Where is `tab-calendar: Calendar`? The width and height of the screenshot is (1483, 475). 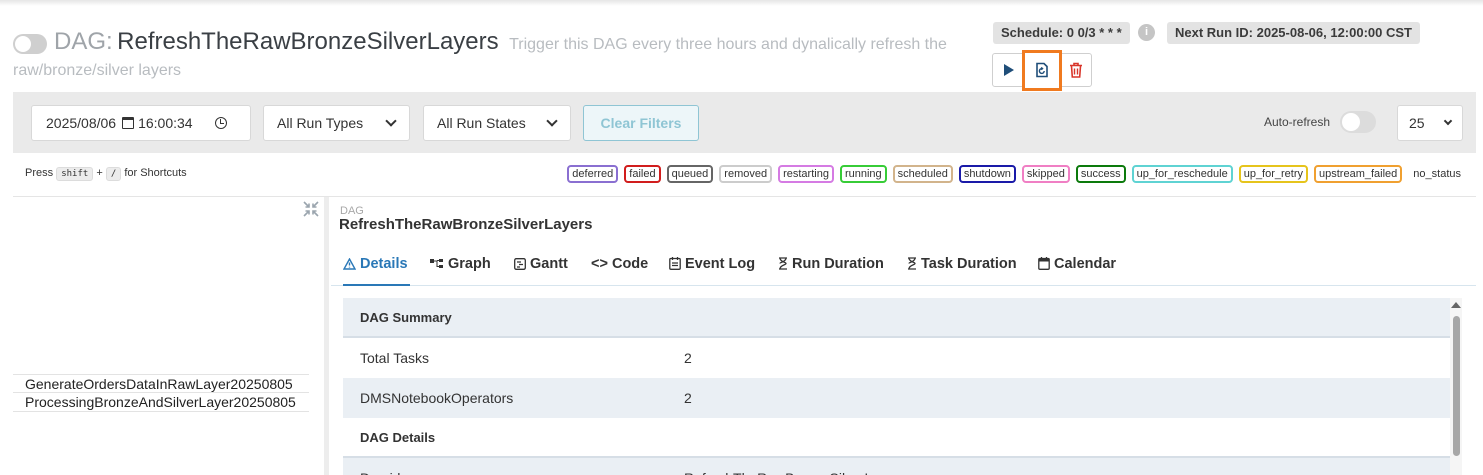
tab-calendar: Calendar is located at coordinates (1077, 265).